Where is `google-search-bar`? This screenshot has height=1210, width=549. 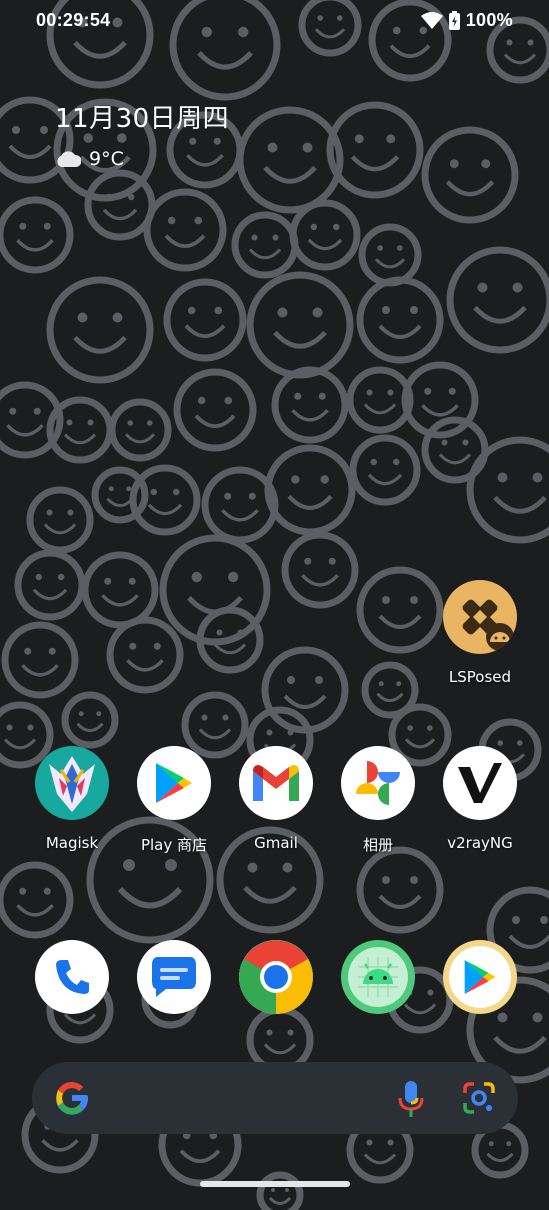 google-search-bar is located at coordinates (275, 1098).